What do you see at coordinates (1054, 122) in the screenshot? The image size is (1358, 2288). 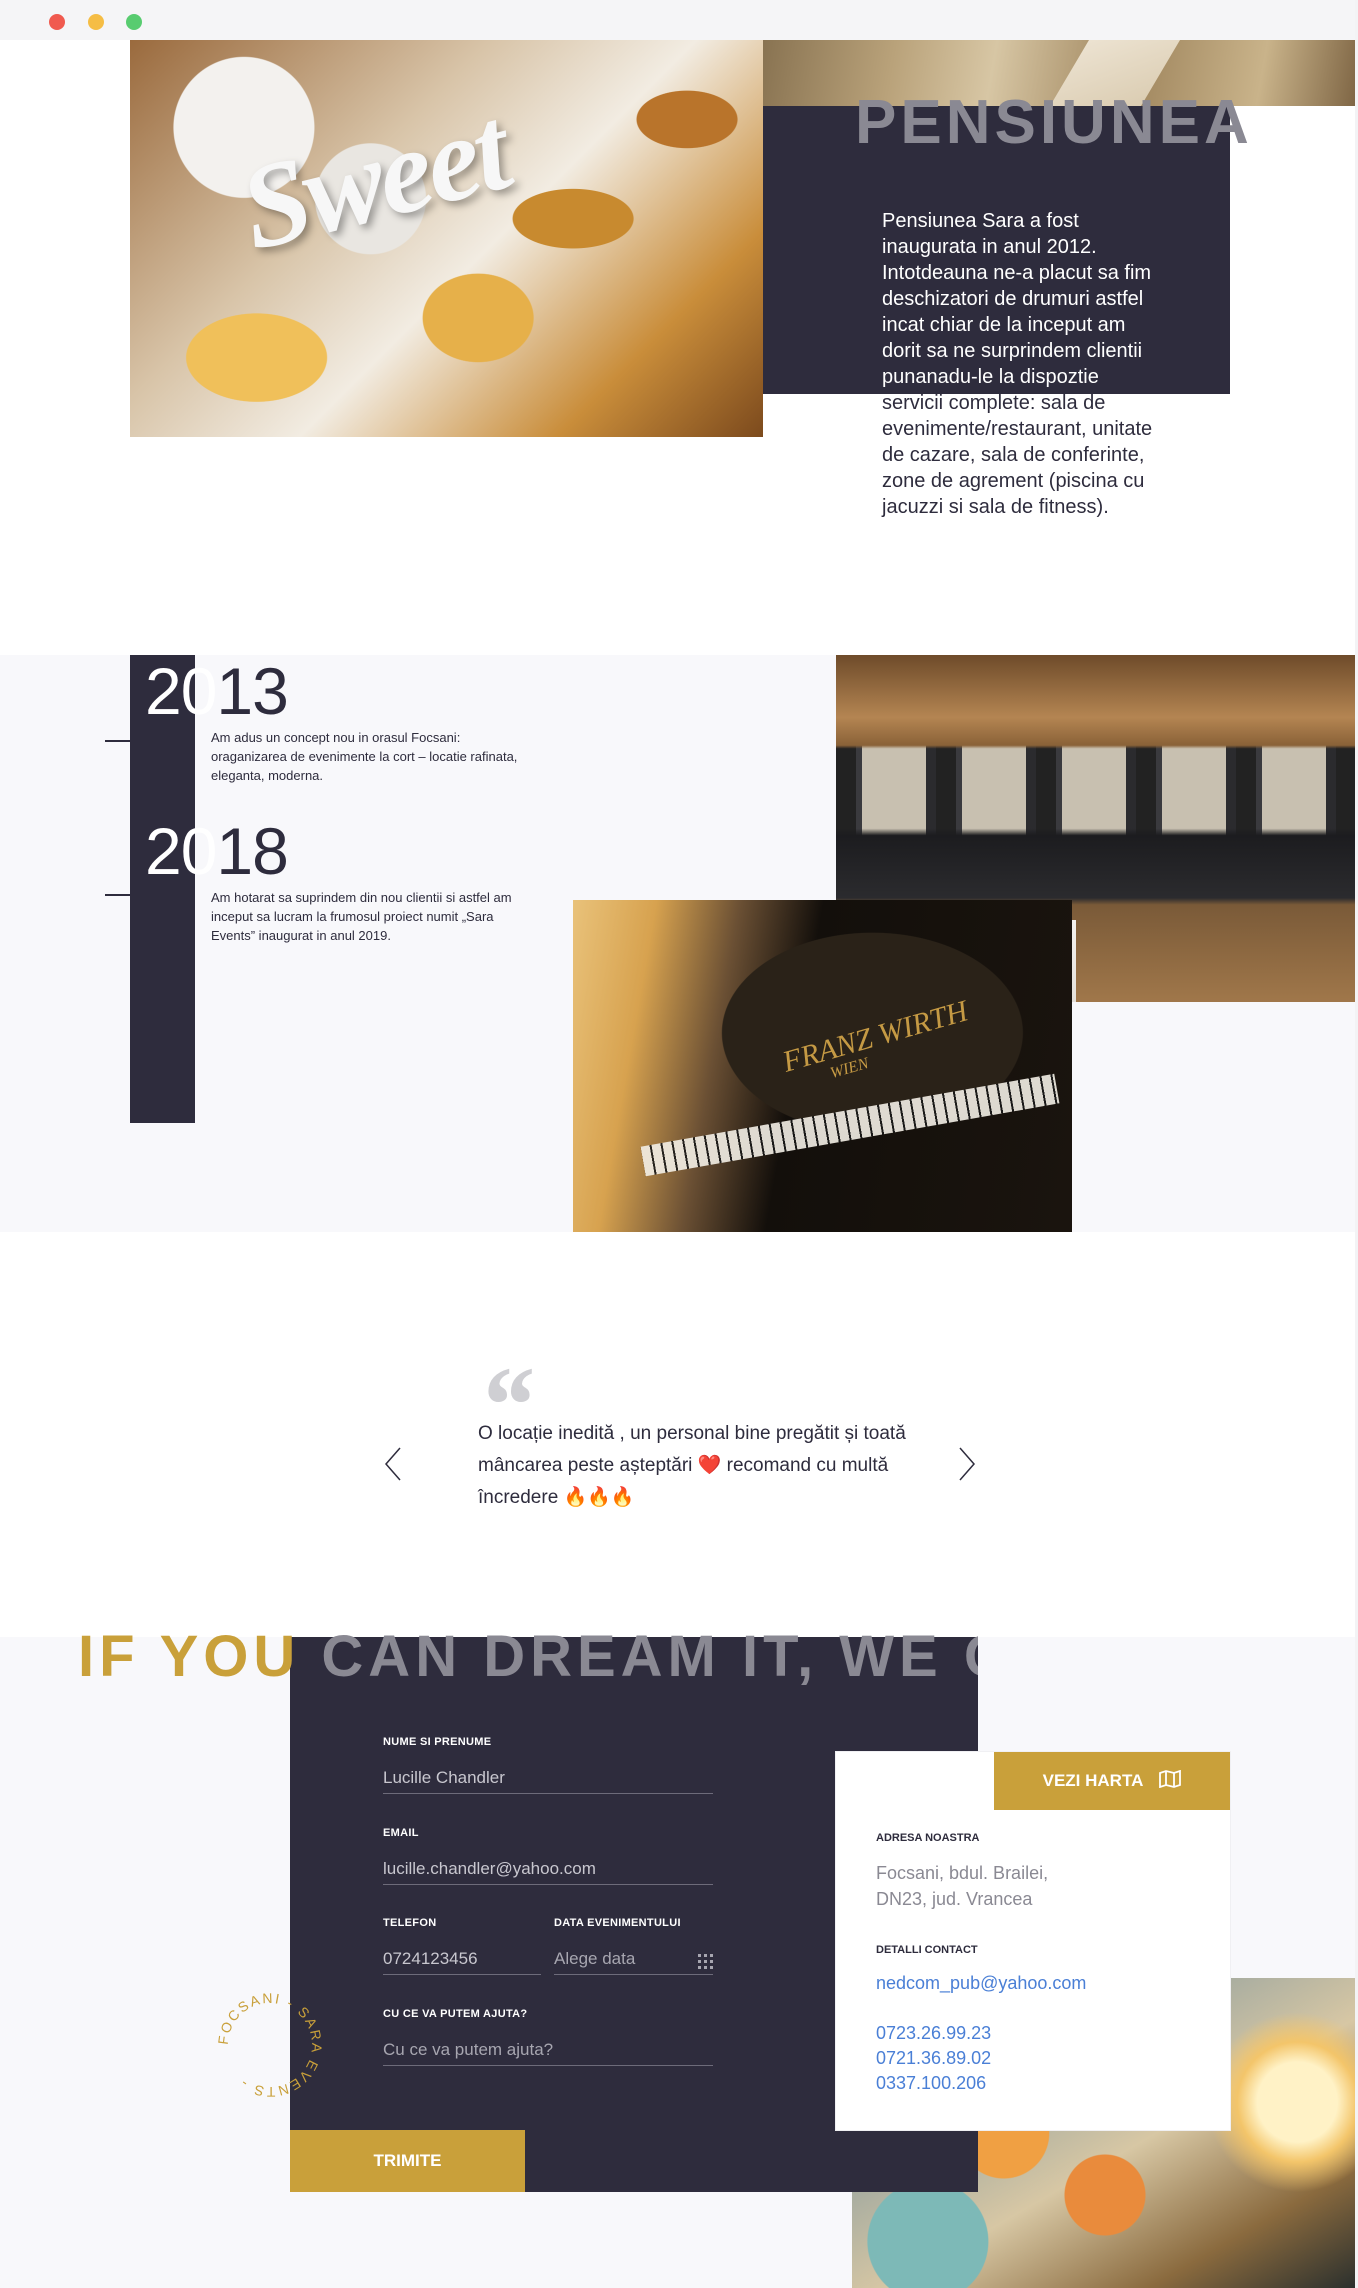 I see `about-title: PENSIUNEA` at bounding box center [1054, 122].